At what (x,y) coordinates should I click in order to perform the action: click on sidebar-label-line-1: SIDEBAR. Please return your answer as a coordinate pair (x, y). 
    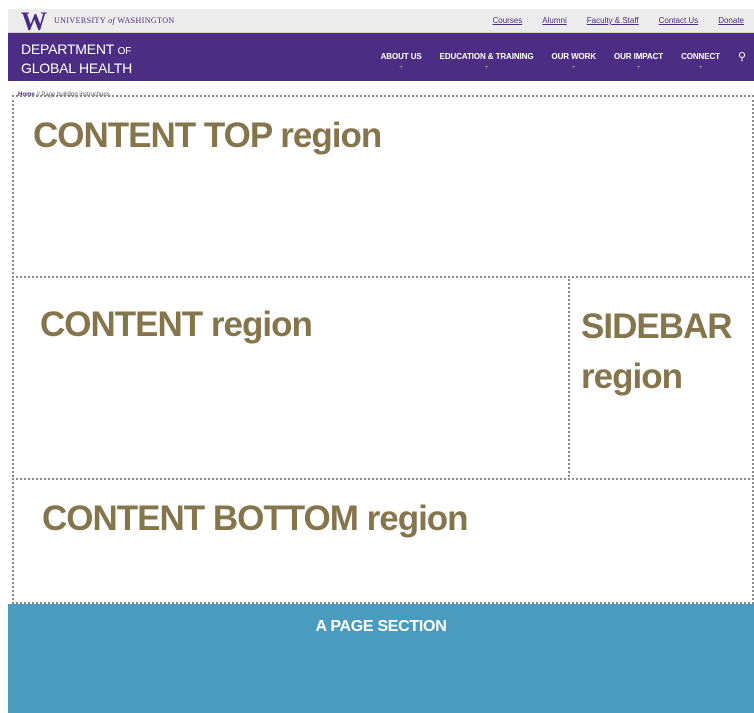
    Looking at the image, I should click on (657, 326).